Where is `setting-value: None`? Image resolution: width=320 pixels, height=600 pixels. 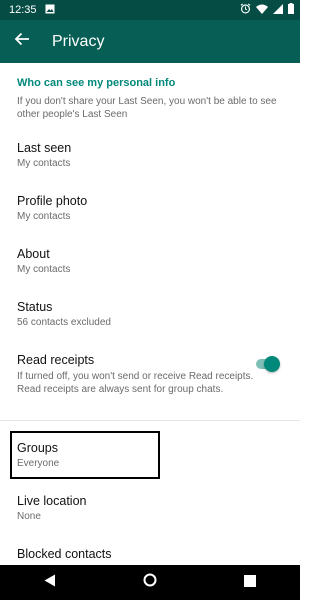
setting-value: None is located at coordinates (29, 516).